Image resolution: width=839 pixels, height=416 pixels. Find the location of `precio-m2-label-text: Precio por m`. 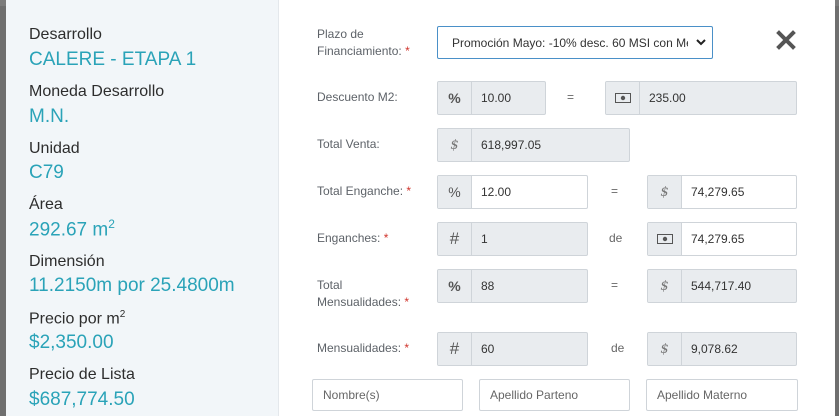

precio-m2-label-text: Precio por m is located at coordinates (74, 319).